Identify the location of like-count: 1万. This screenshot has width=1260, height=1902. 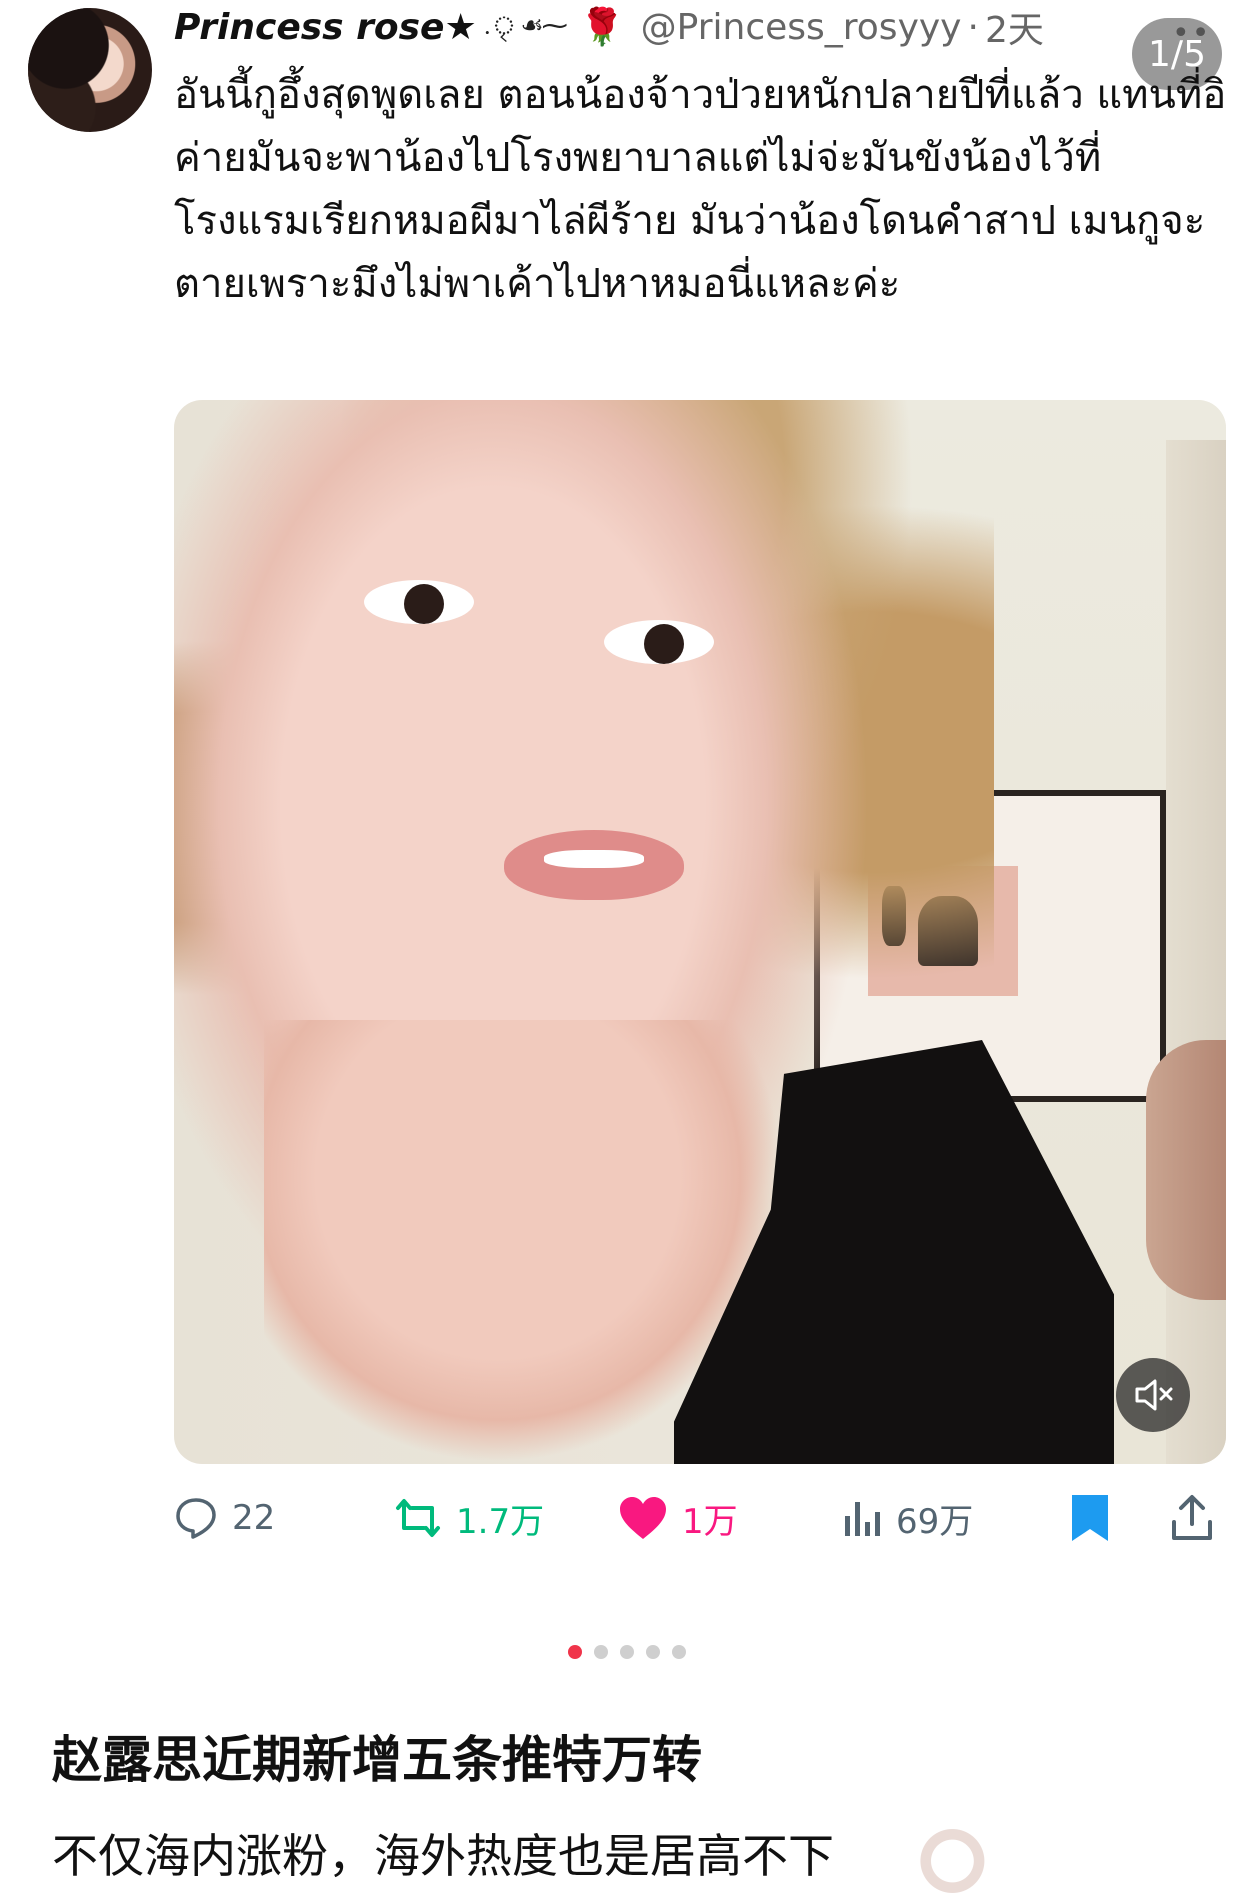
(710, 1521).